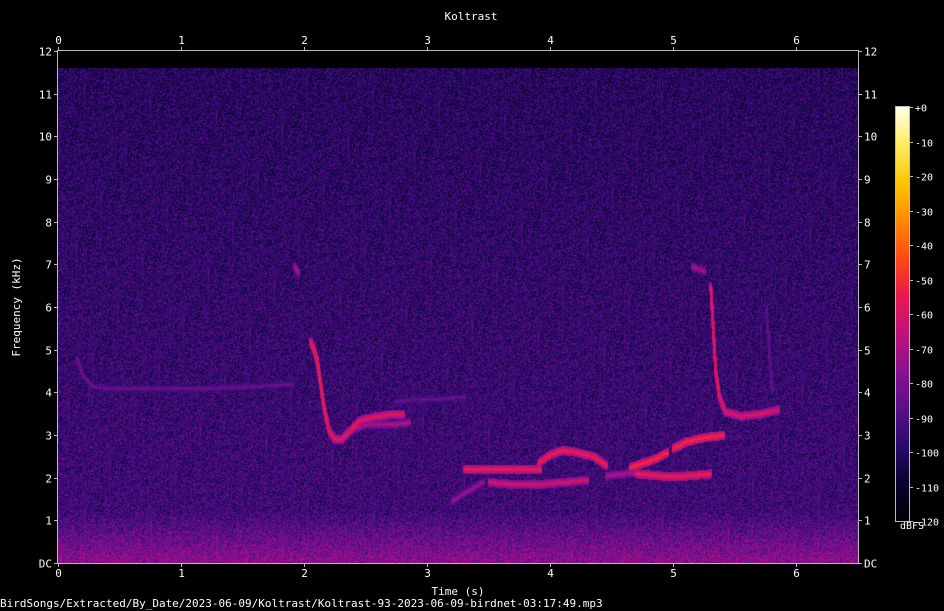  I want to click on y-tick-label-left: 10, so click(45, 137).